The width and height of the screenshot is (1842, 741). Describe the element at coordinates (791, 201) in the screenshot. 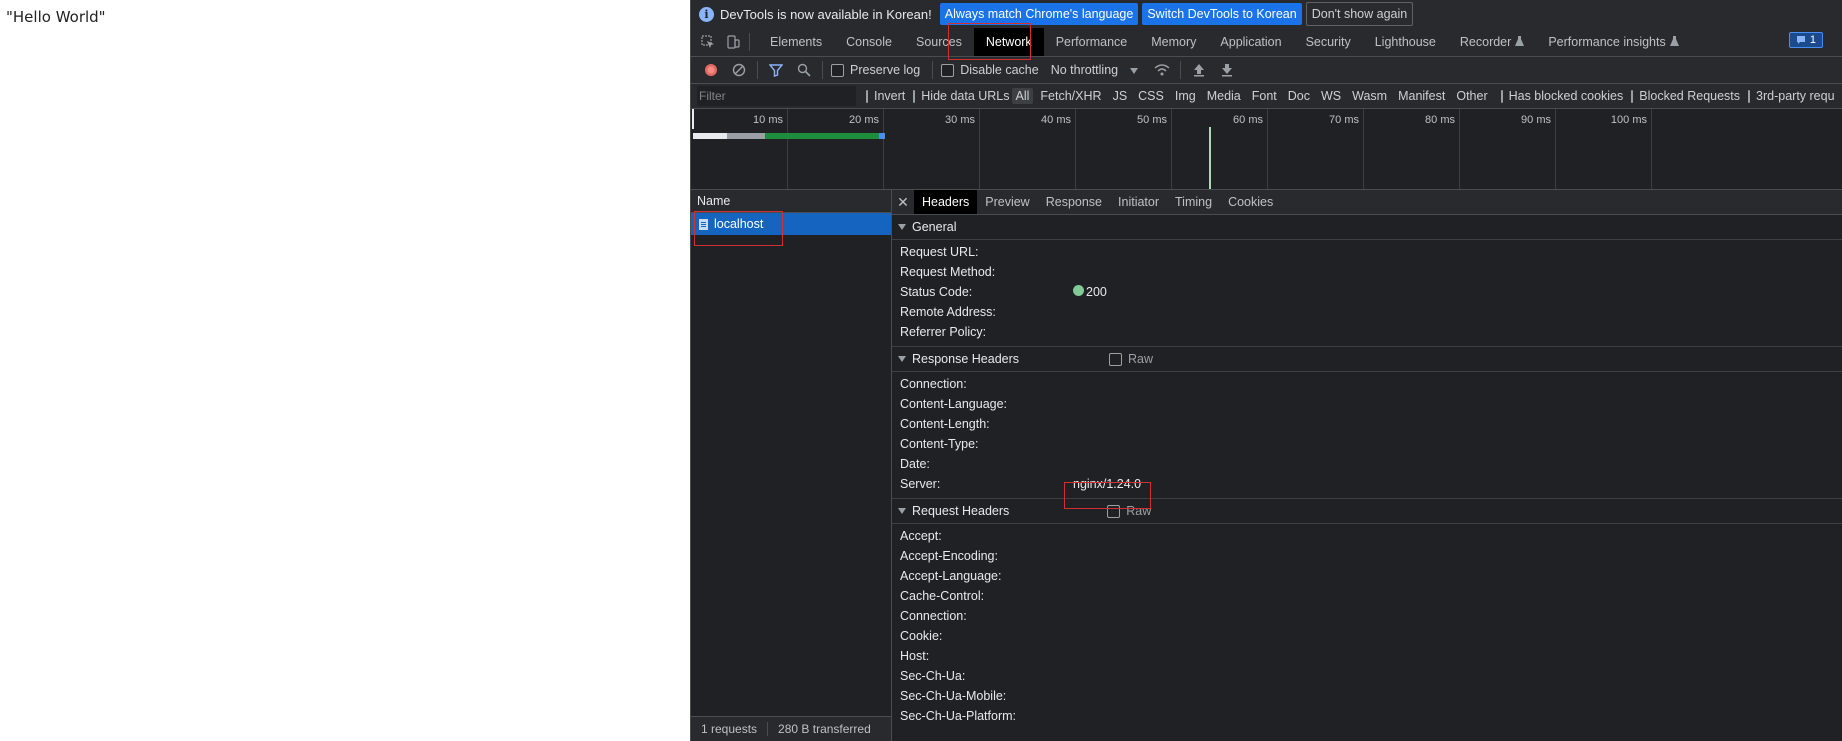

I see `name-column-header: Name` at that location.